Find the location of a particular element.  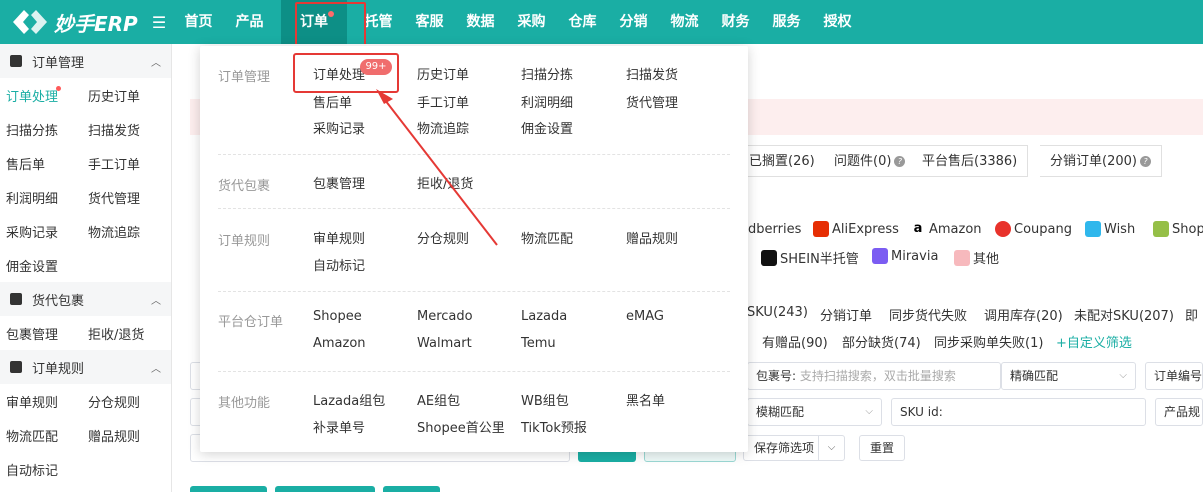

mega-link-profit: 利润明细 is located at coordinates (547, 101).